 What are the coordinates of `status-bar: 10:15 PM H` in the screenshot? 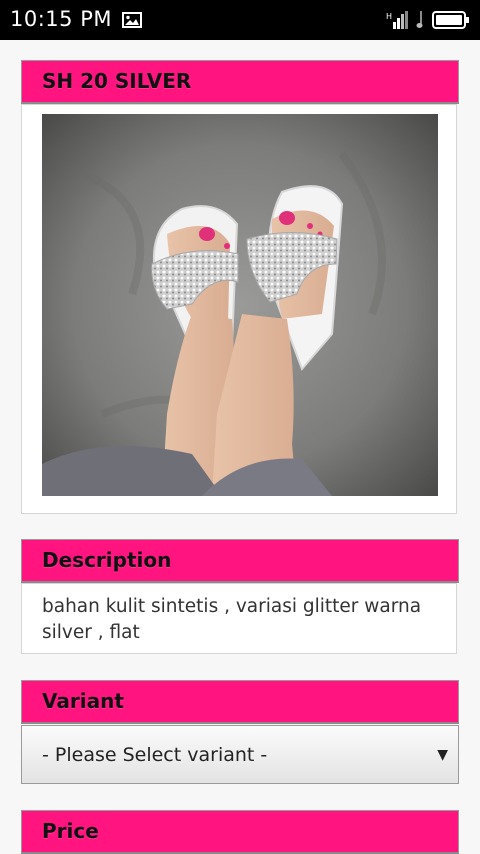 It's located at (240, 20).